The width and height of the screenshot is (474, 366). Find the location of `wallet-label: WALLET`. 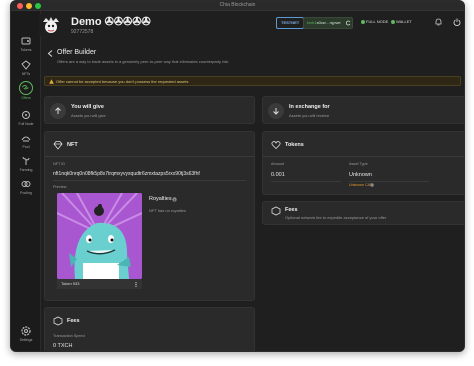

wallet-label: WALLET is located at coordinates (404, 21).